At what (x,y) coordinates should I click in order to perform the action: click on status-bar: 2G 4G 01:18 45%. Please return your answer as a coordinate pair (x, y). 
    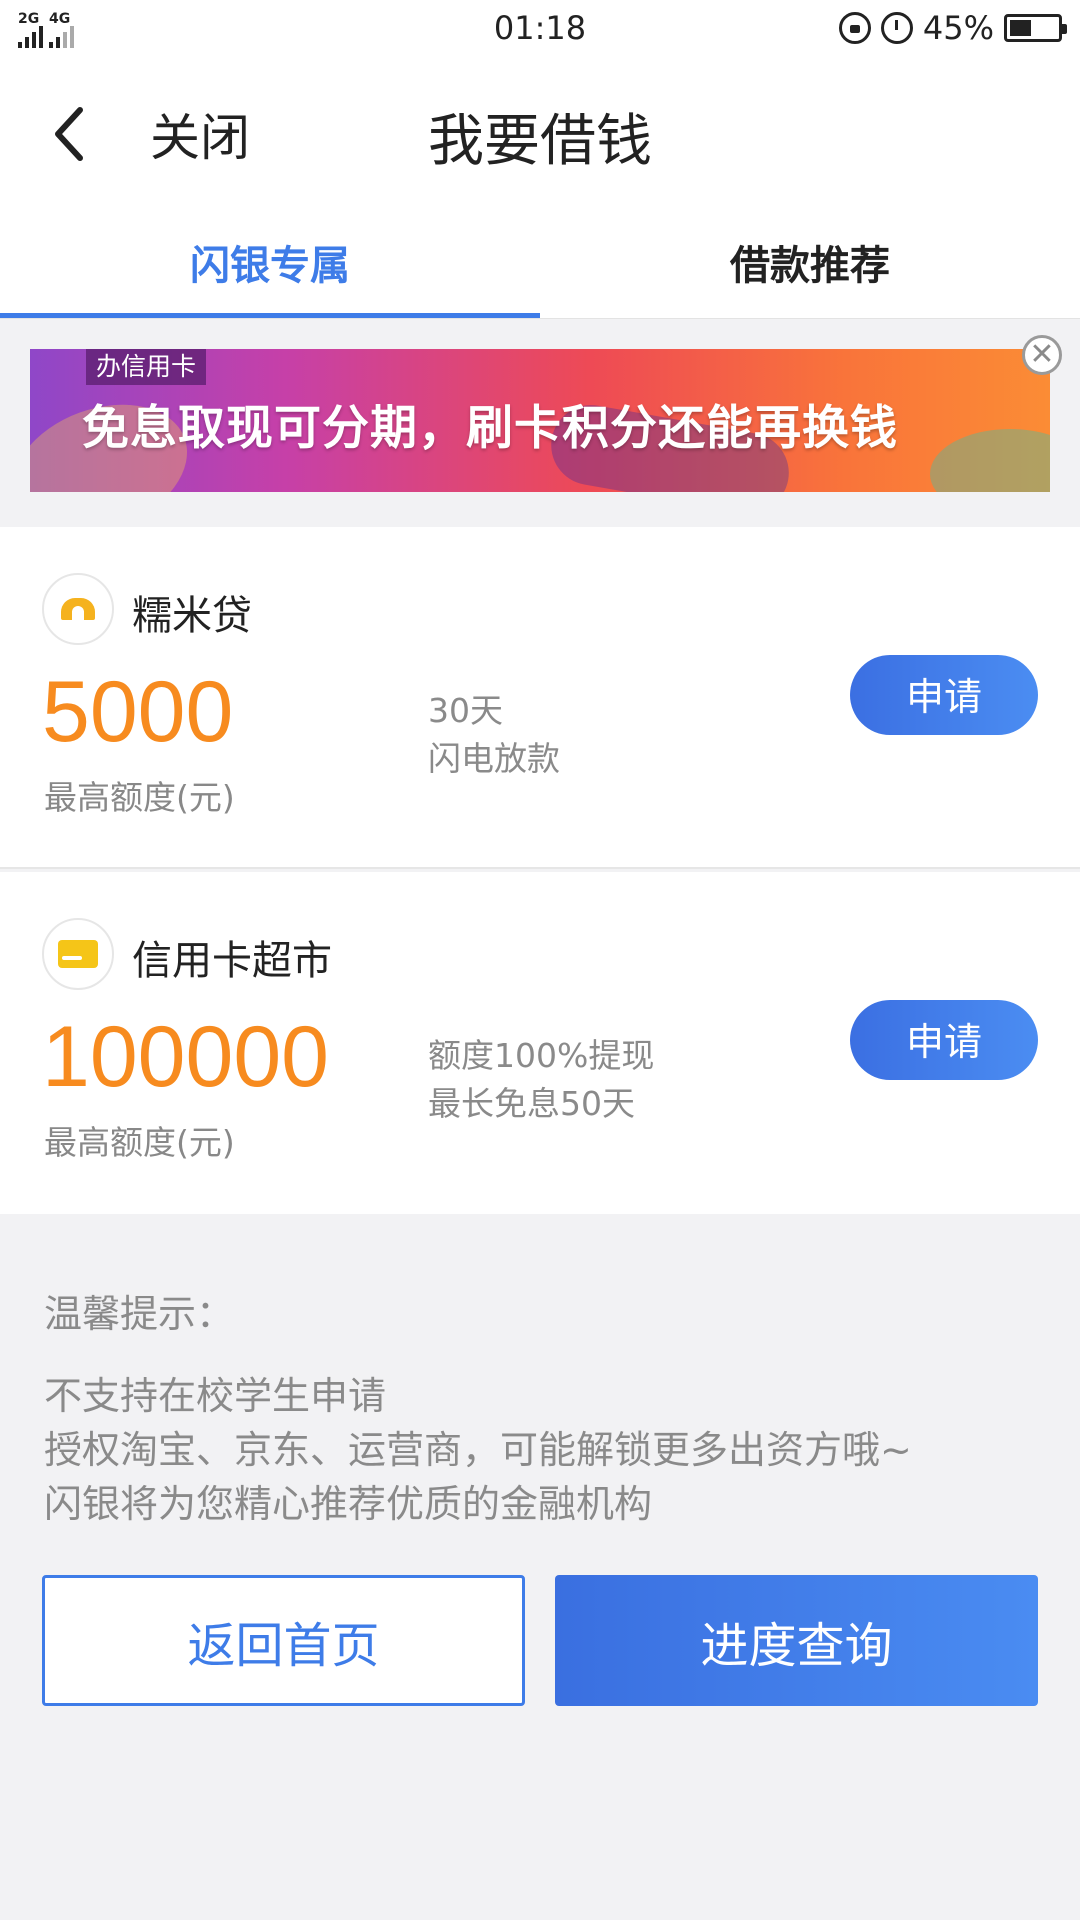
    Looking at the image, I should click on (540, 28).